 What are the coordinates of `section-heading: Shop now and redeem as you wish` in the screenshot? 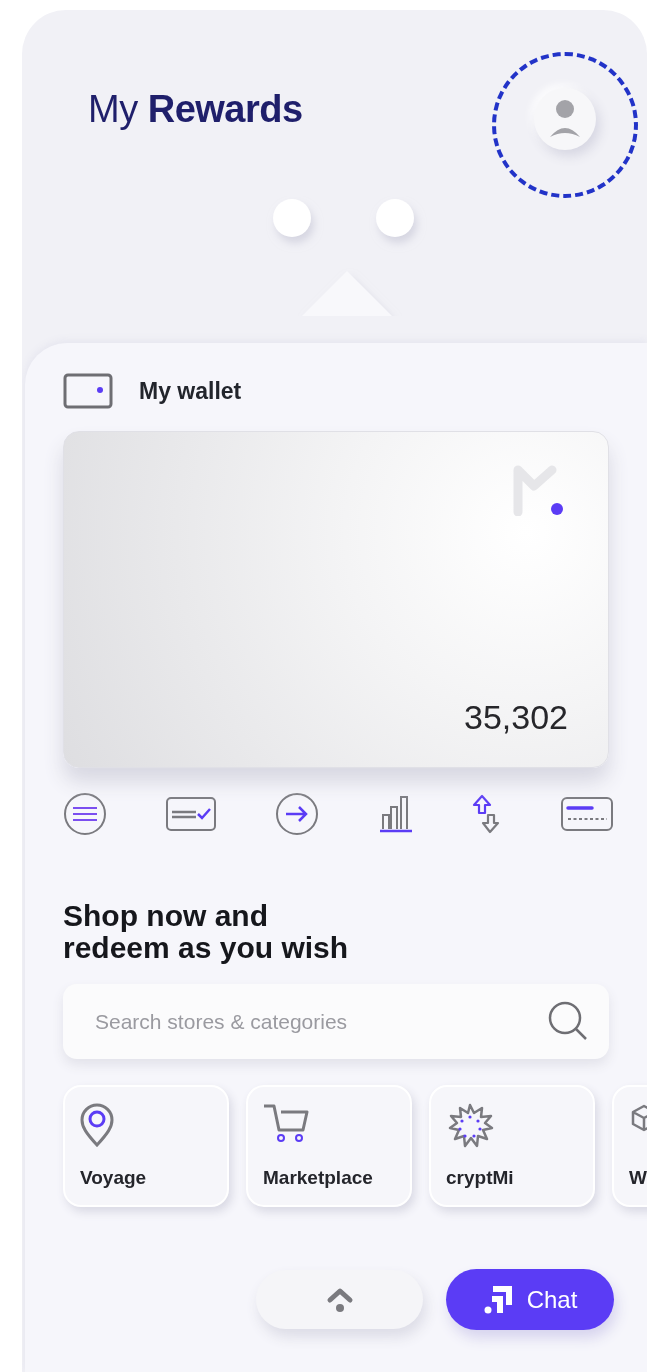 It's located at (206, 932).